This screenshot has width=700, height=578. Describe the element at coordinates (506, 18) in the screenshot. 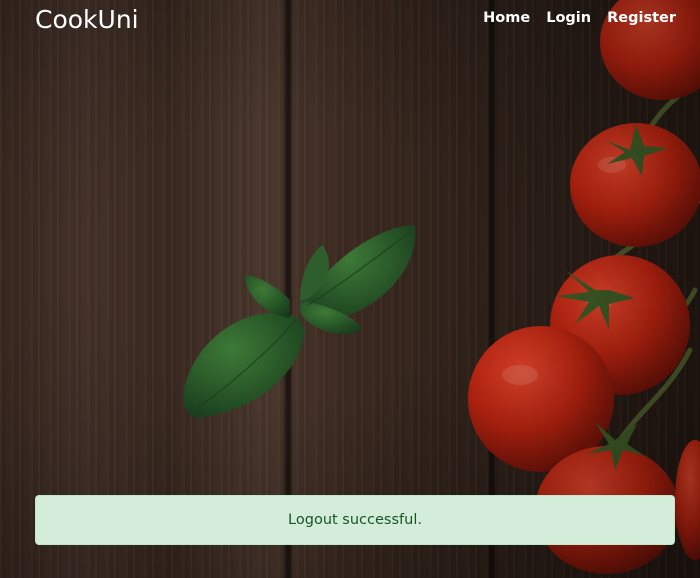

I see `nav-home-link: Home` at that location.